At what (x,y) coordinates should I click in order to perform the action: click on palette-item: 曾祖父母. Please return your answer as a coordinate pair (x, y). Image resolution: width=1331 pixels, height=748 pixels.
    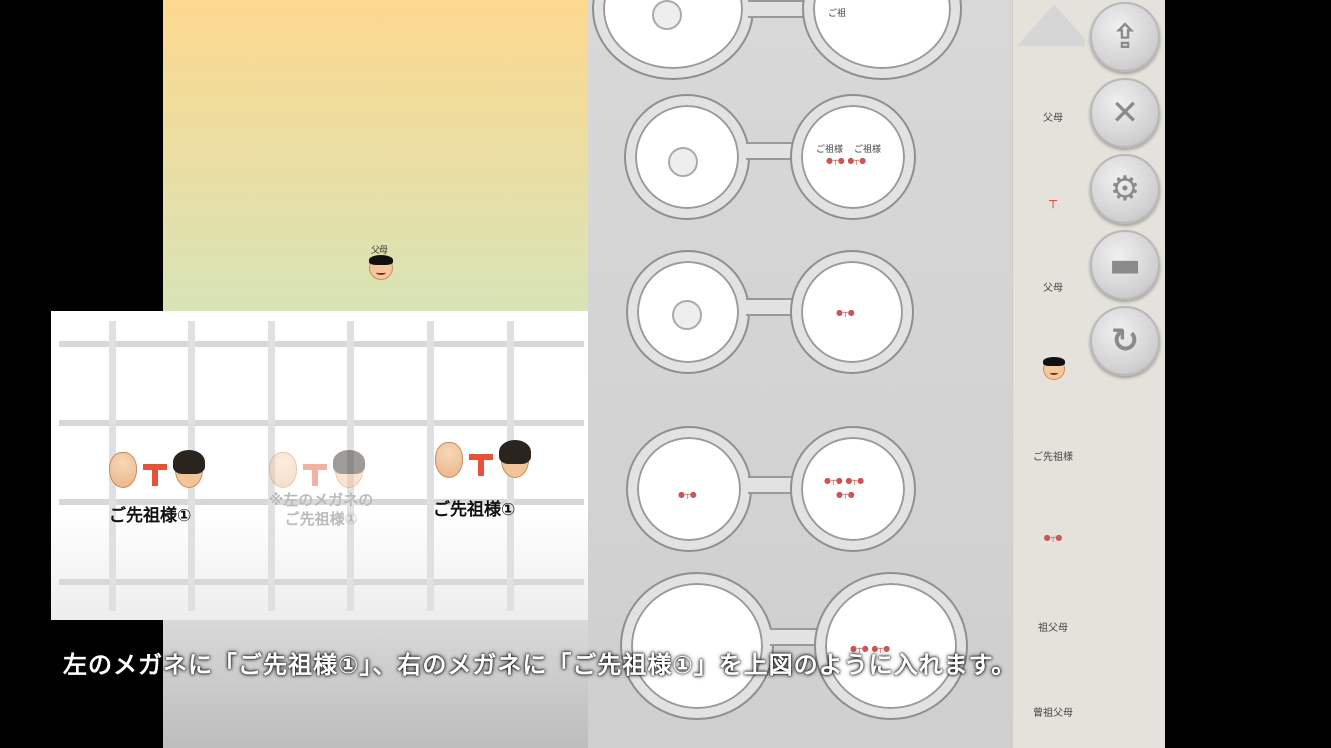
    Looking at the image, I should click on (1053, 711).